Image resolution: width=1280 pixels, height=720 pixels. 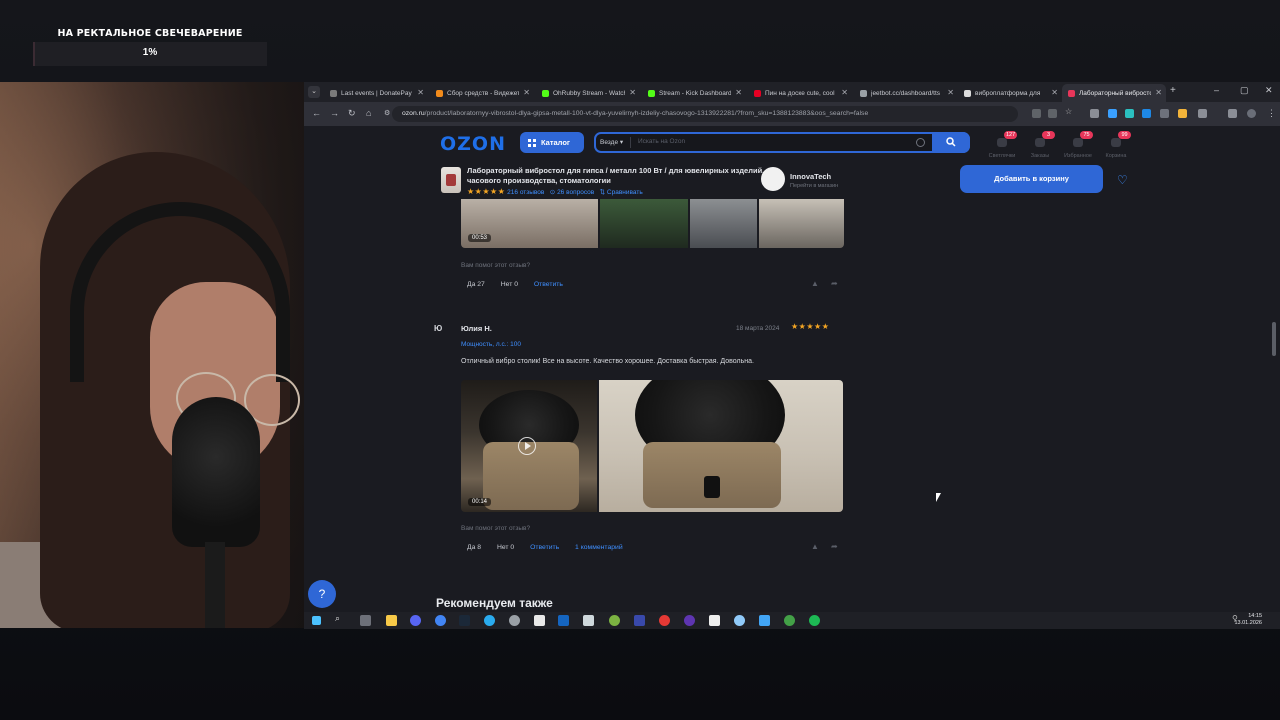 What do you see at coordinates (464, 620) in the screenshot?
I see `steam-icon` at bounding box center [464, 620].